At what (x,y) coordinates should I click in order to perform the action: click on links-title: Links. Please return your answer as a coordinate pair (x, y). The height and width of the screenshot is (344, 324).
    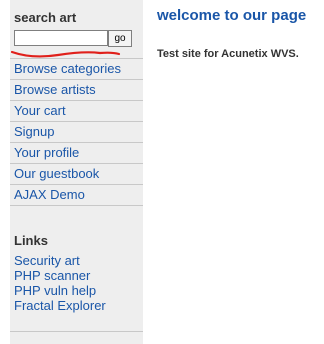
    Looking at the image, I should click on (31, 240).